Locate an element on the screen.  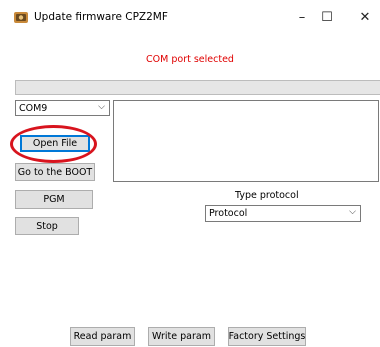
maximize-button: ☐ is located at coordinates (327, 18).